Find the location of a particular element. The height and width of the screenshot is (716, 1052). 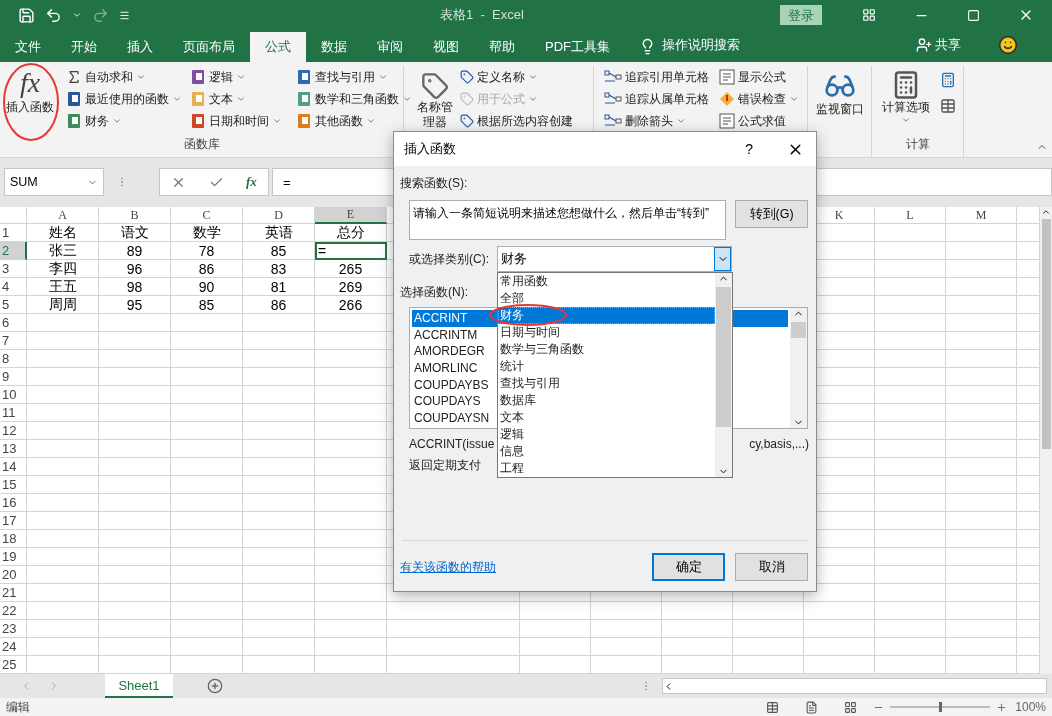

table-cell: 98 is located at coordinates (135, 287).